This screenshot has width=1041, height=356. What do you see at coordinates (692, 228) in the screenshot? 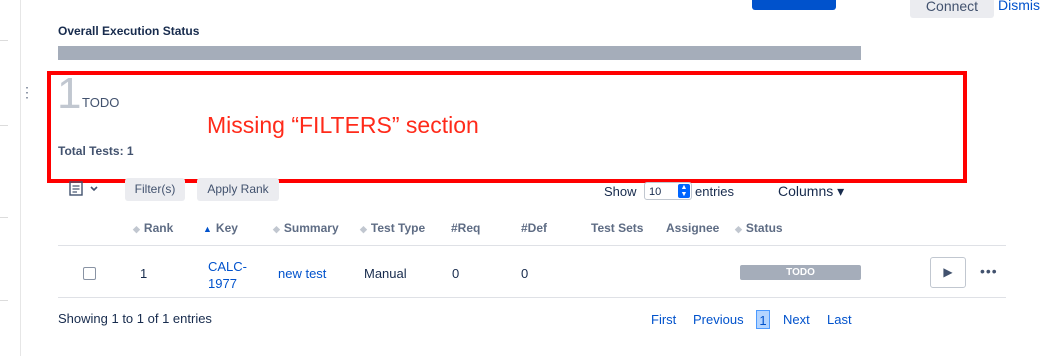
I see `col-header-assignee: Assignee` at bounding box center [692, 228].